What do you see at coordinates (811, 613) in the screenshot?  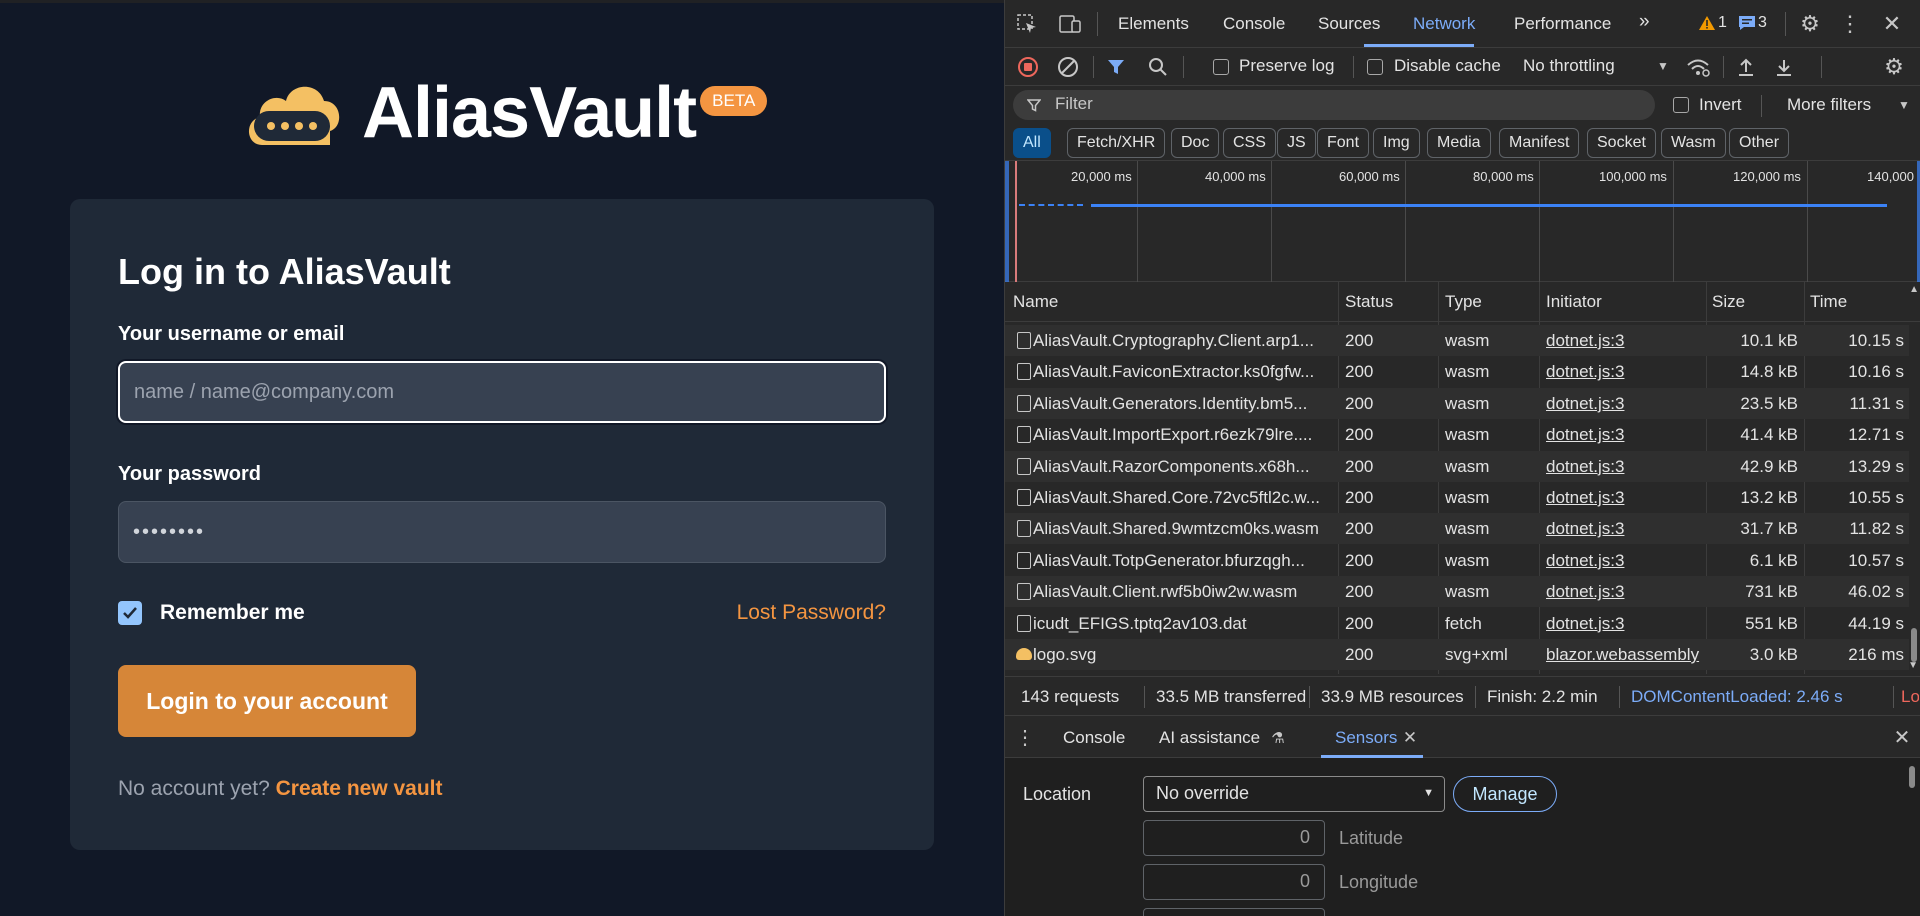 I see `lost-password-link: Lost Password?` at bounding box center [811, 613].